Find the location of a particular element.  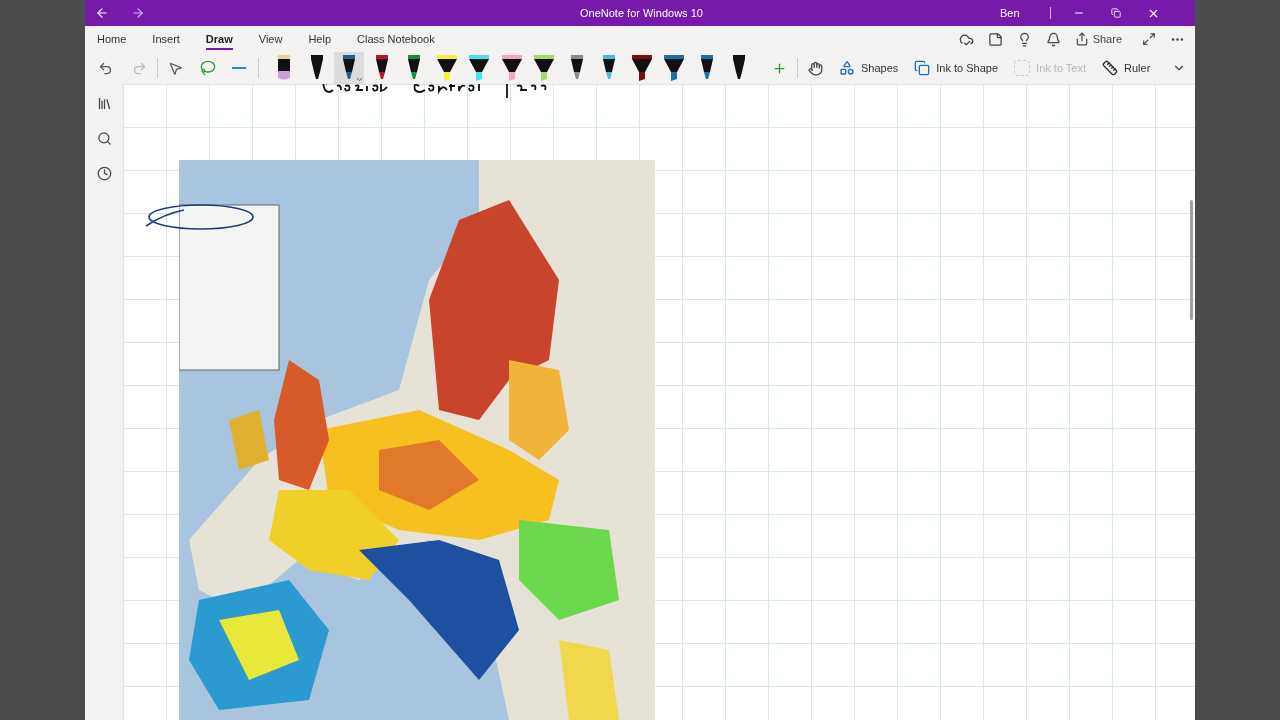

restore-icon is located at coordinates (1115, 13).